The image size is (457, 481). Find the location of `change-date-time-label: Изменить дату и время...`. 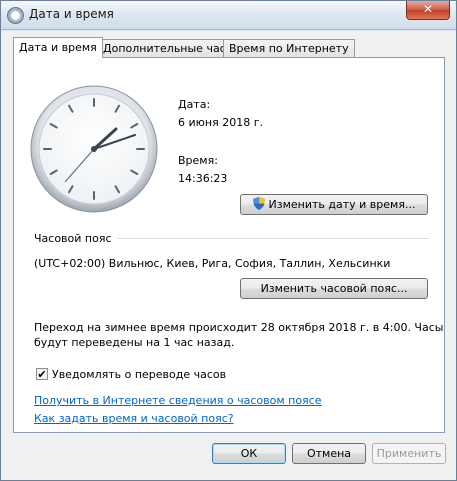

change-date-time-label: Изменить дату и время... is located at coordinates (342, 204).